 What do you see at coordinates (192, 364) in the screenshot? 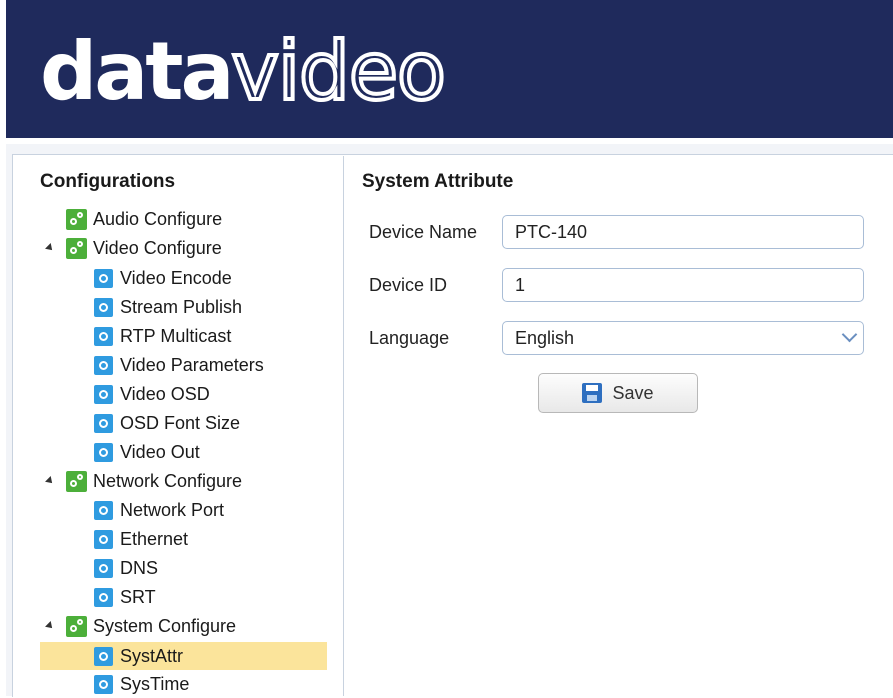
I see `tree-item-label: Video Parameters` at bounding box center [192, 364].